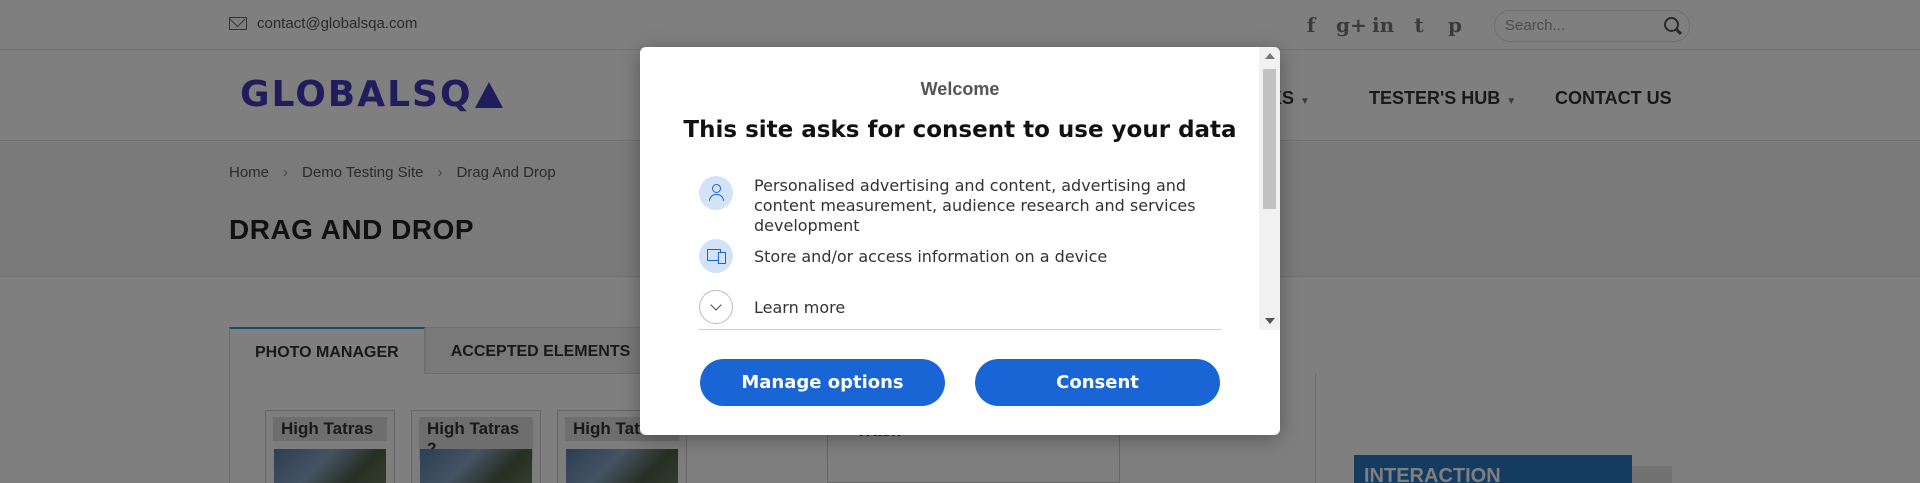  Describe the element at coordinates (799, 304) in the screenshot. I see `learn-more-label: Learn more` at that location.